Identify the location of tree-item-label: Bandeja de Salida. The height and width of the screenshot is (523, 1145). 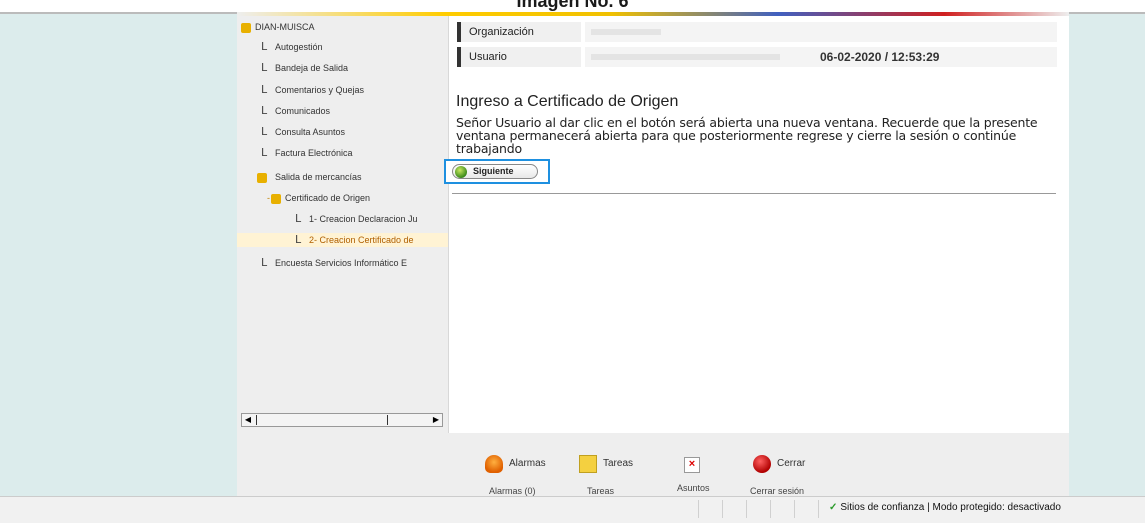
(312, 68).